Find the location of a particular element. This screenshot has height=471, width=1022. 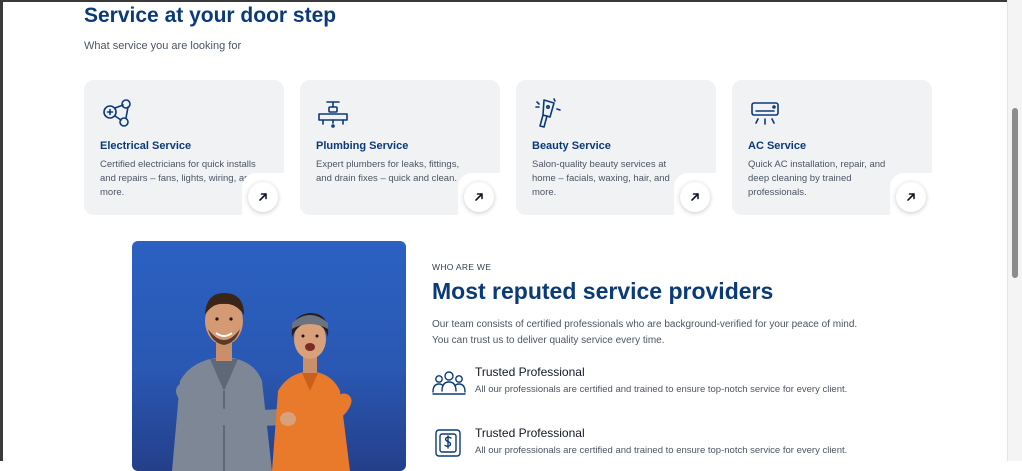

page-scrollbar is located at coordinates (1014, 230).